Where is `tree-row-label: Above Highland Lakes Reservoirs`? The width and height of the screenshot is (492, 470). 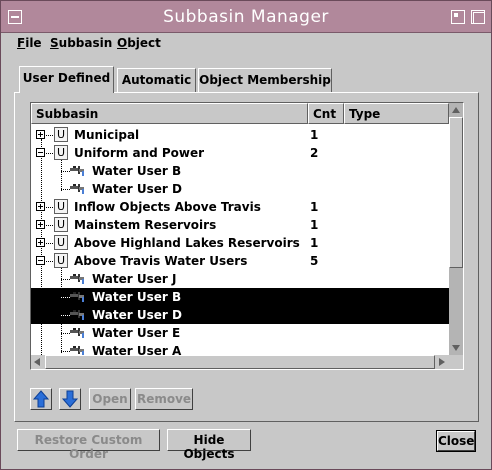 tree-row-label: Above Highland Lakes Reservoirs is located at coordinates (187, 243).